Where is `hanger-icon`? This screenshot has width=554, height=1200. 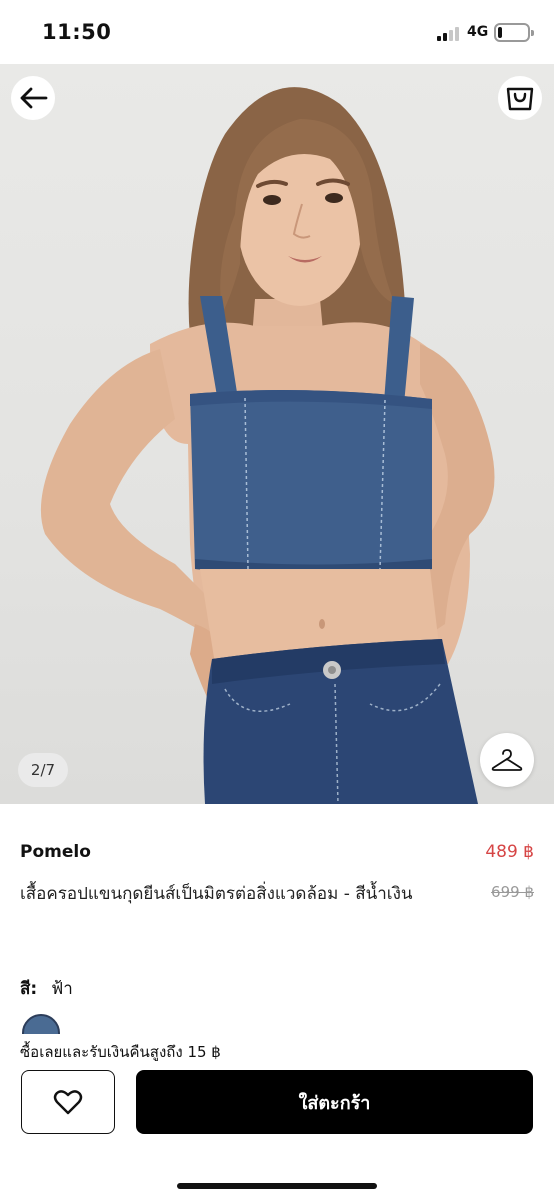
hanger-icon is located at coordinates (507, 760).